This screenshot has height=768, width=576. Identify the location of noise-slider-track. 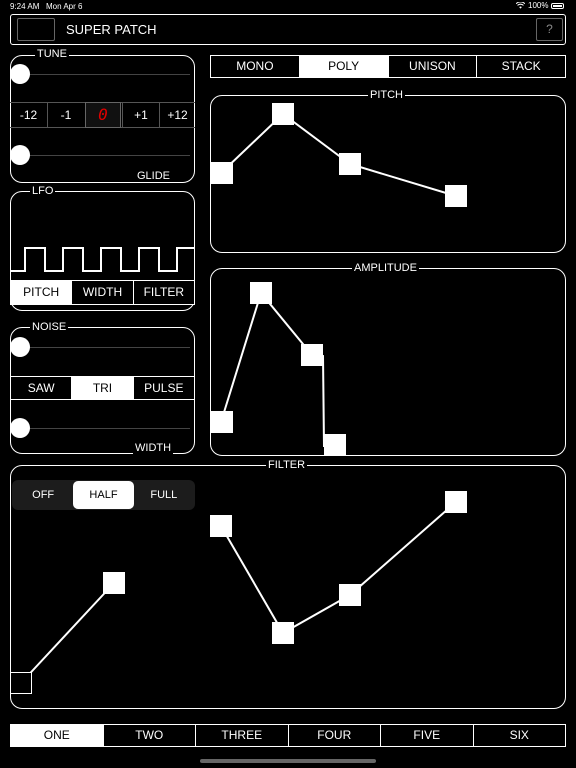
(106, 347).